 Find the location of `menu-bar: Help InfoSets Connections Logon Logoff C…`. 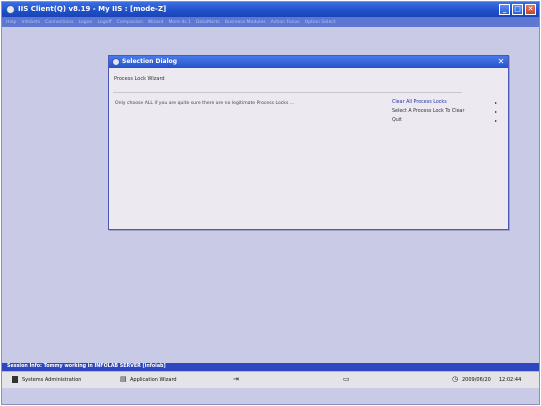

menu-bar: Help InfoSets Connections Logon Logoff C… is located at coordinates (270, 22).